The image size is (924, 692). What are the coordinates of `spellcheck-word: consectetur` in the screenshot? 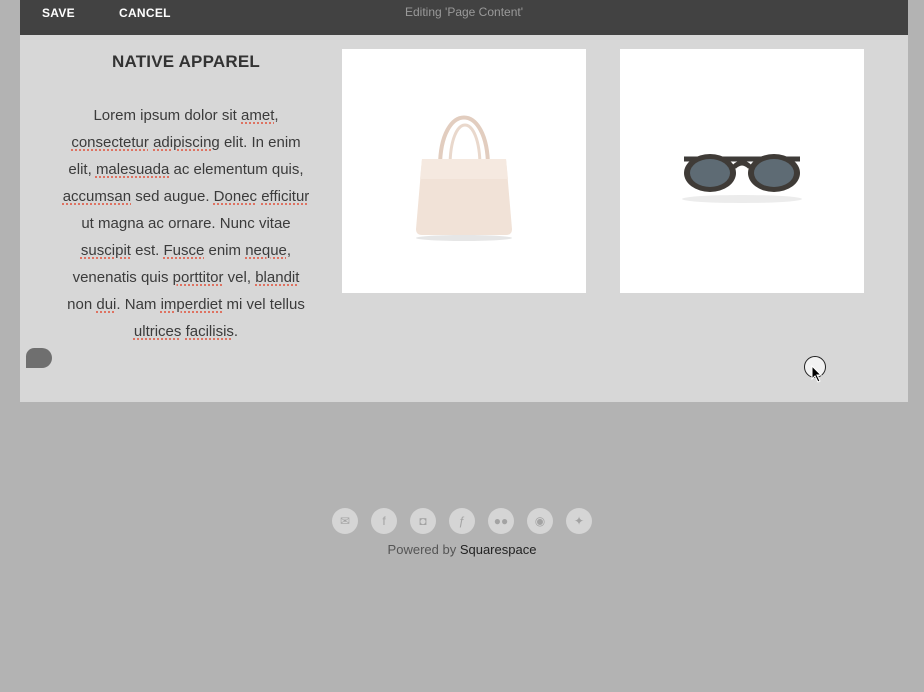 It's located at (110, 142).